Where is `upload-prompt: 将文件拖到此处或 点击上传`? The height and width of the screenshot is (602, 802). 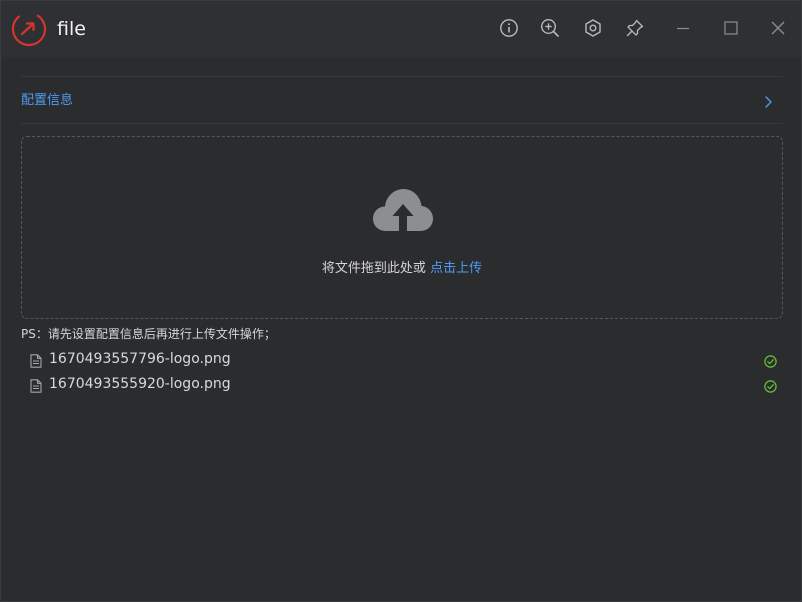
upload-prompt: 将文件拖到此处或 点击上传 is located at coordinates (402, 269).